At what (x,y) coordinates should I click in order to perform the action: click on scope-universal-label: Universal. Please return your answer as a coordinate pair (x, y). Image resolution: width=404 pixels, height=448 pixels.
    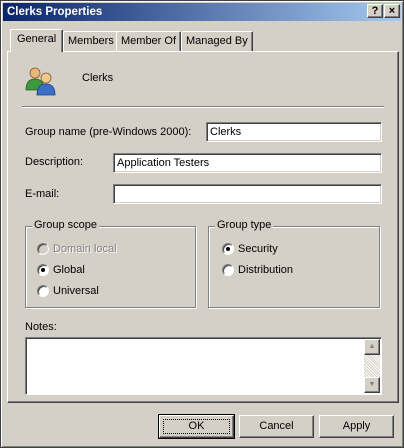
    Looking at the image, I should click on (76, 291).